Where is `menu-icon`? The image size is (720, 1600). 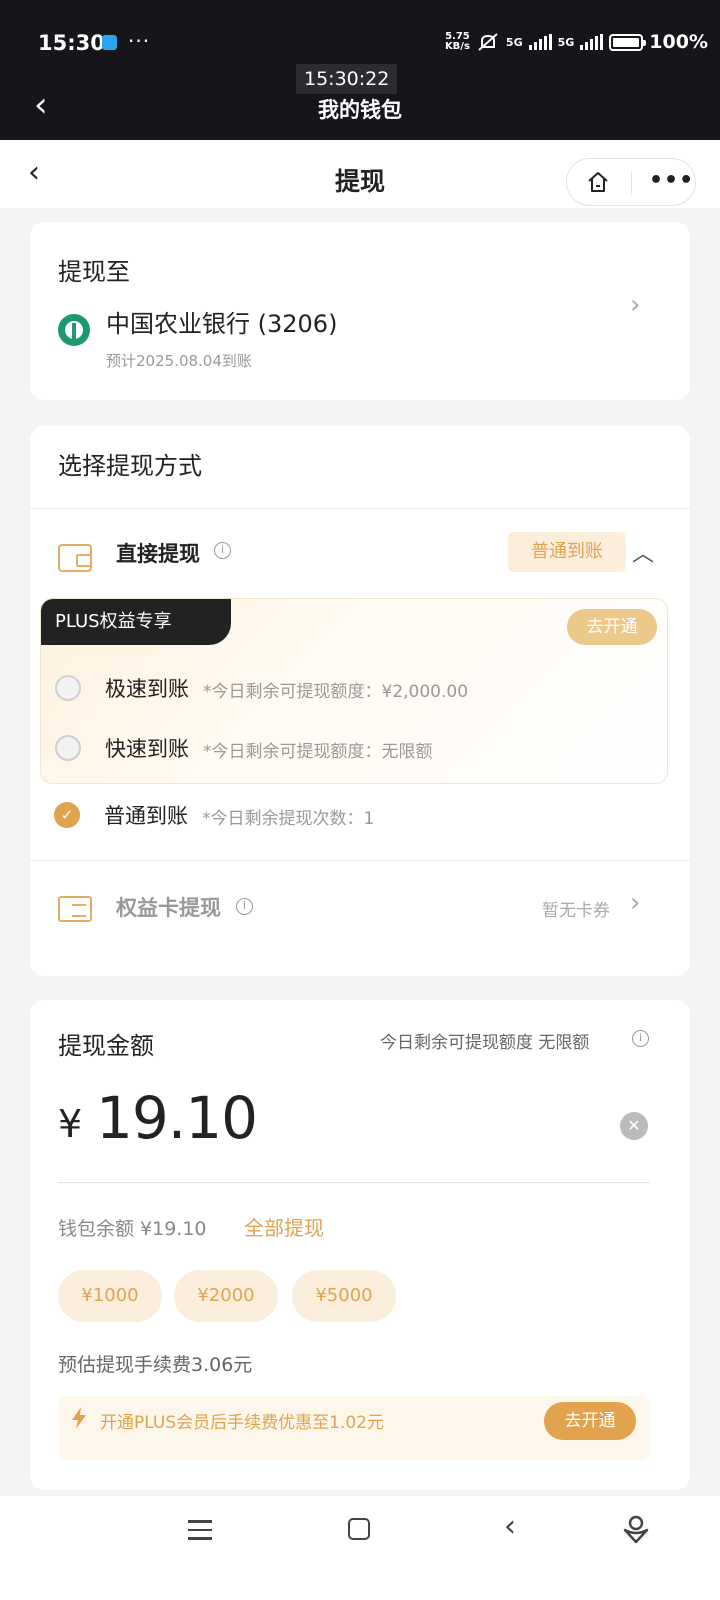 menu-icon is located at coordinates (200, 1530).